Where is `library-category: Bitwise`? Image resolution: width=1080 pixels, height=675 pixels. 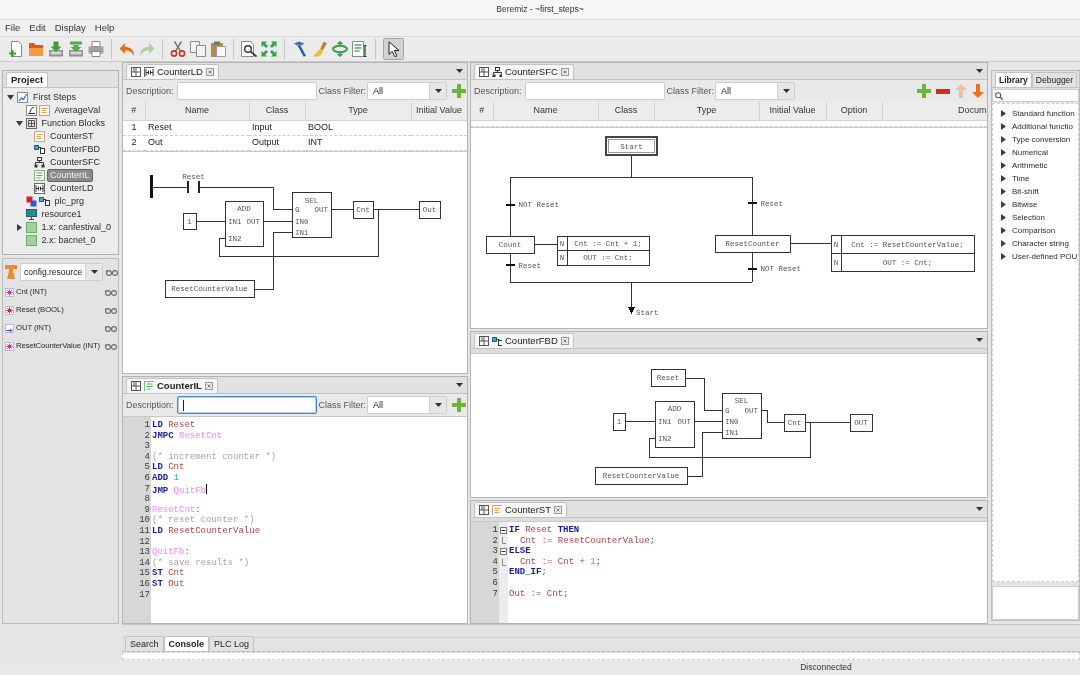
library-category: Bitwise is located at coordinates (1025, 204).